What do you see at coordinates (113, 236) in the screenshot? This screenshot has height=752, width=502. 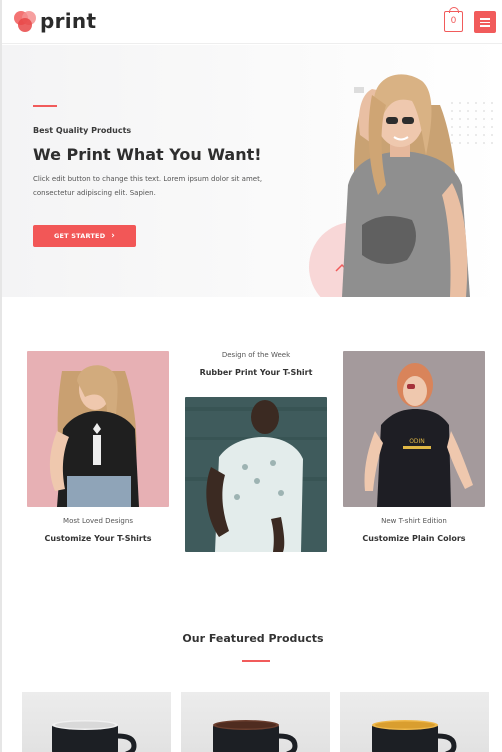 I see `chevron-right-icon: ›` at bounding box center [113, 236].